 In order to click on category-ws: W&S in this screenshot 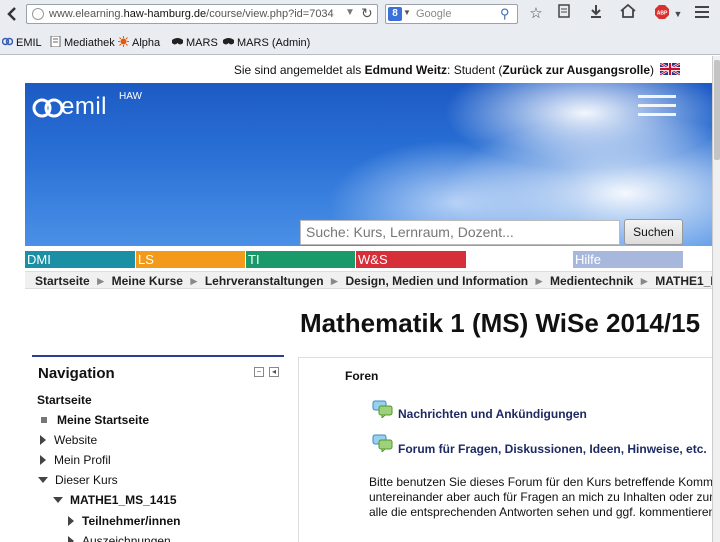, I will do `click(411, 259)`.